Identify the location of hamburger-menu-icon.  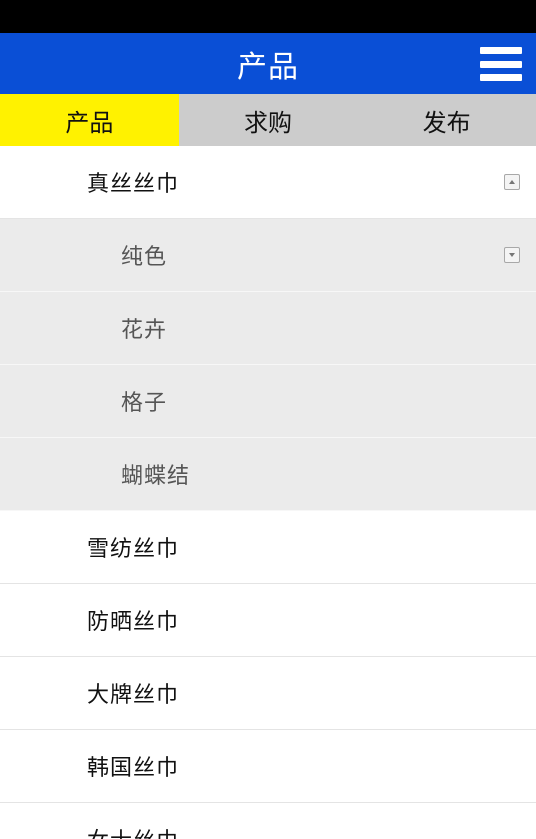
(501, 64).